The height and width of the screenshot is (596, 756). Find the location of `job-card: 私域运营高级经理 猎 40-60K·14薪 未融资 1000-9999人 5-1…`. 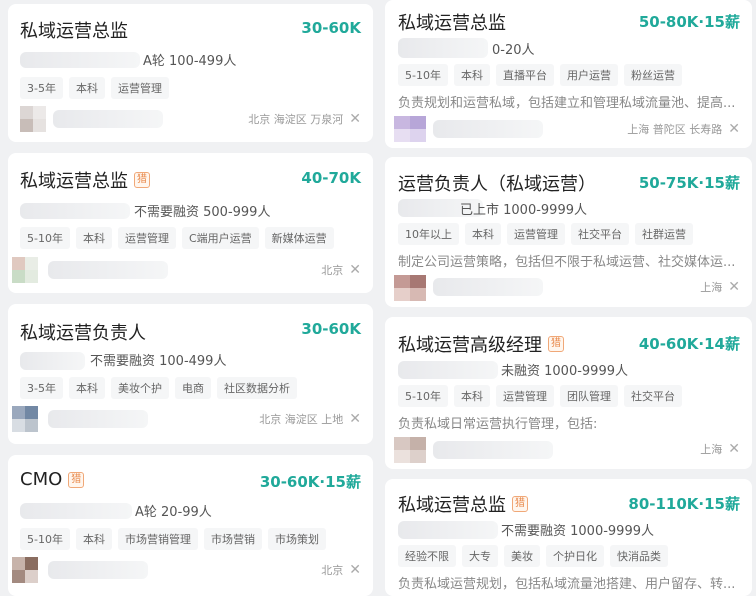

job-card: 私域运营高级经理 猎 40-60K·14薪 未融资 1000-9999人 5-1… is located at coordinates (568, 393).